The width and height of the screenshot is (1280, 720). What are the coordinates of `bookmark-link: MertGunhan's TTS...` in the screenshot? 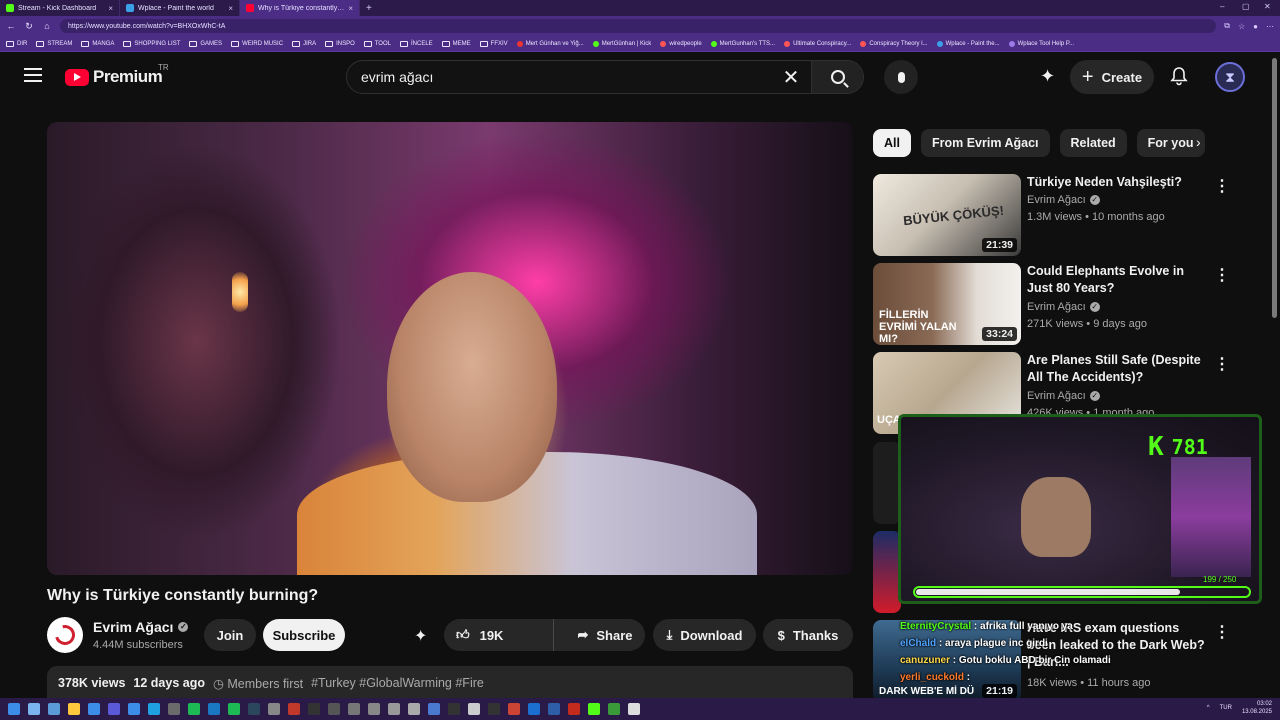 It's located at (742, 43).